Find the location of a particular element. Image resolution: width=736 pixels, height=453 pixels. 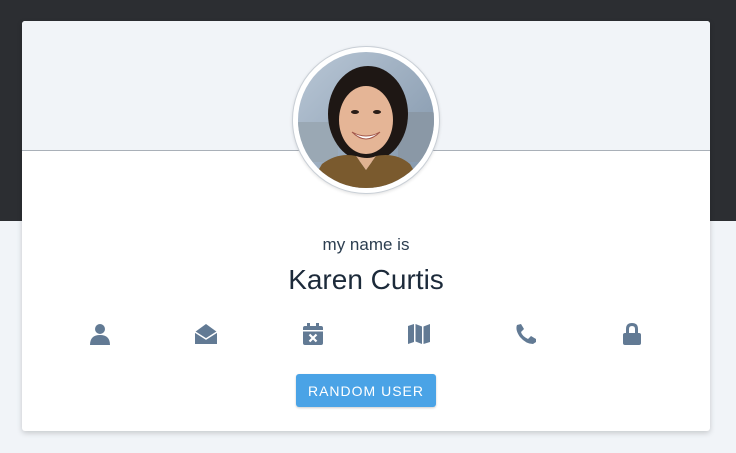

lock-icon is located at coordinates (632, 334).